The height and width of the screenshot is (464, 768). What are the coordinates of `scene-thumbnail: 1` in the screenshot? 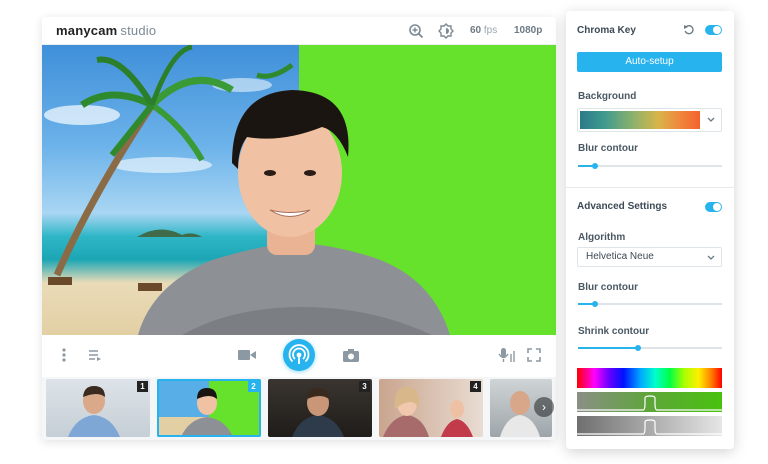 It's located at (98, 408).